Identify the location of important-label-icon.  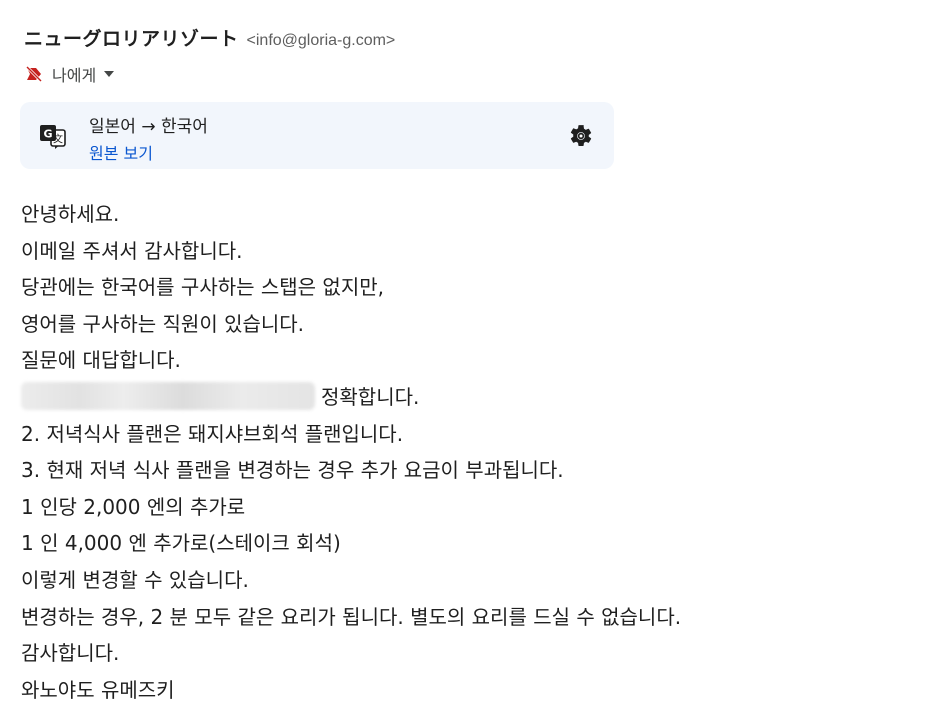
(34, 74).